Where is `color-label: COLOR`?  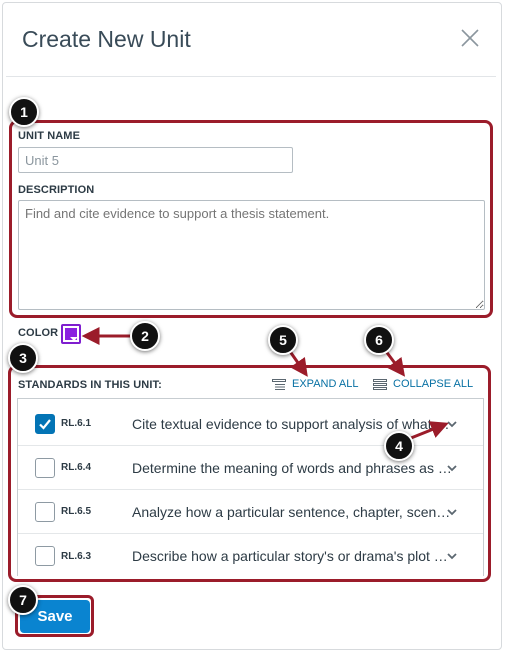
color-label: COLOR is located at coordinates (38, 333).